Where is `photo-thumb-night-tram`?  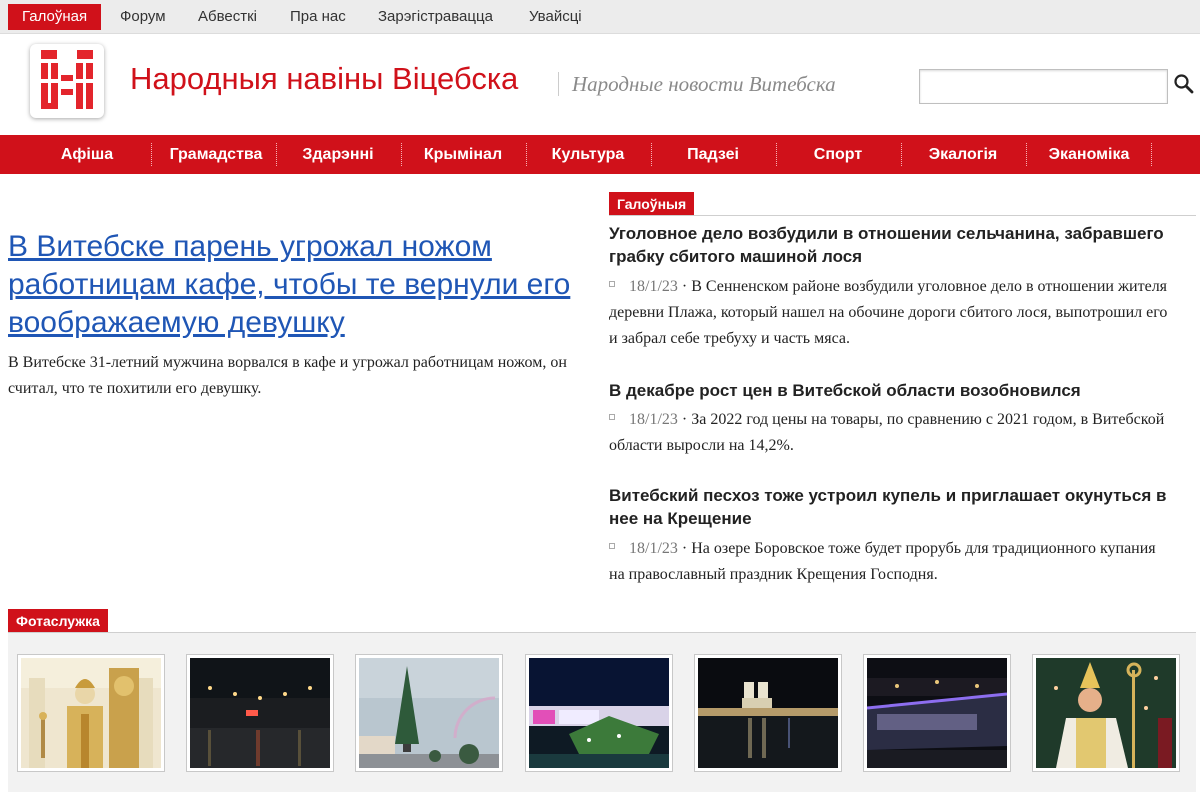
photo-thumb-night-tram is located at coordinates (937, 713).